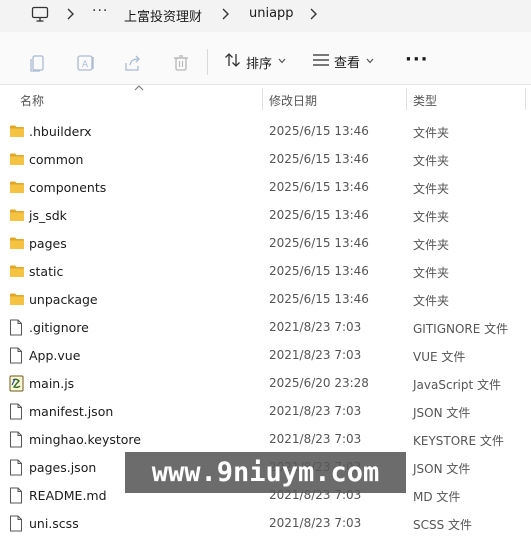 Image resolution: width=531 pixels, height=559 pixels. Describe the element at coordinates (265, 99) in the screenshot. I see `column-header-row: 名称 修改日期 类型` at that location.